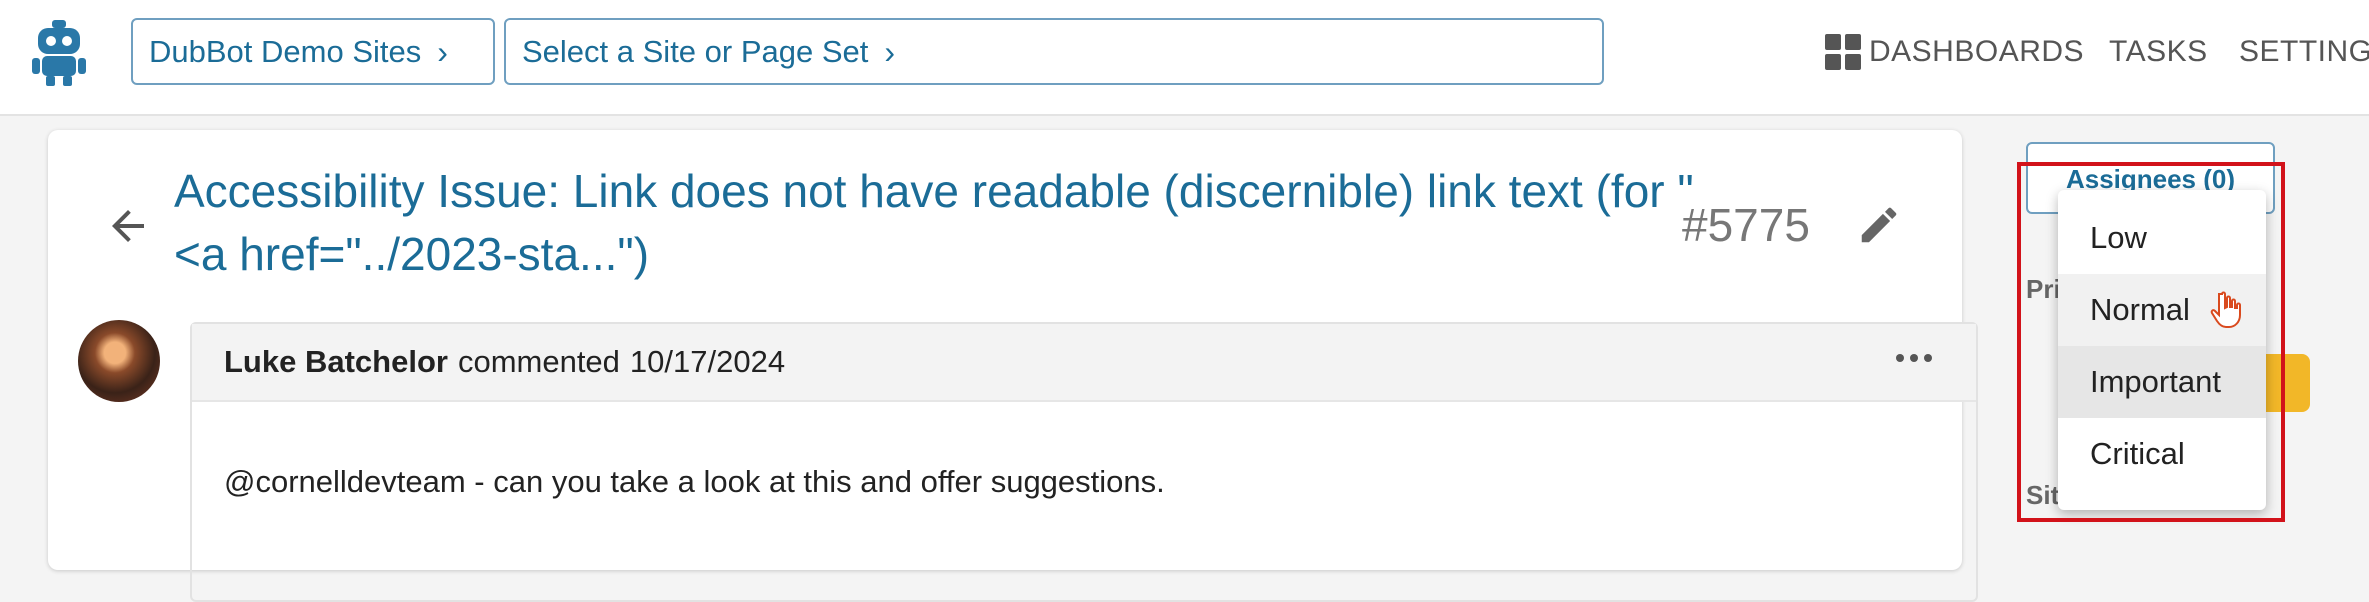 Image resolution: width=2369 pixels, height=602 pixels. I want to click on more-options-icon, so click(1914, 358).